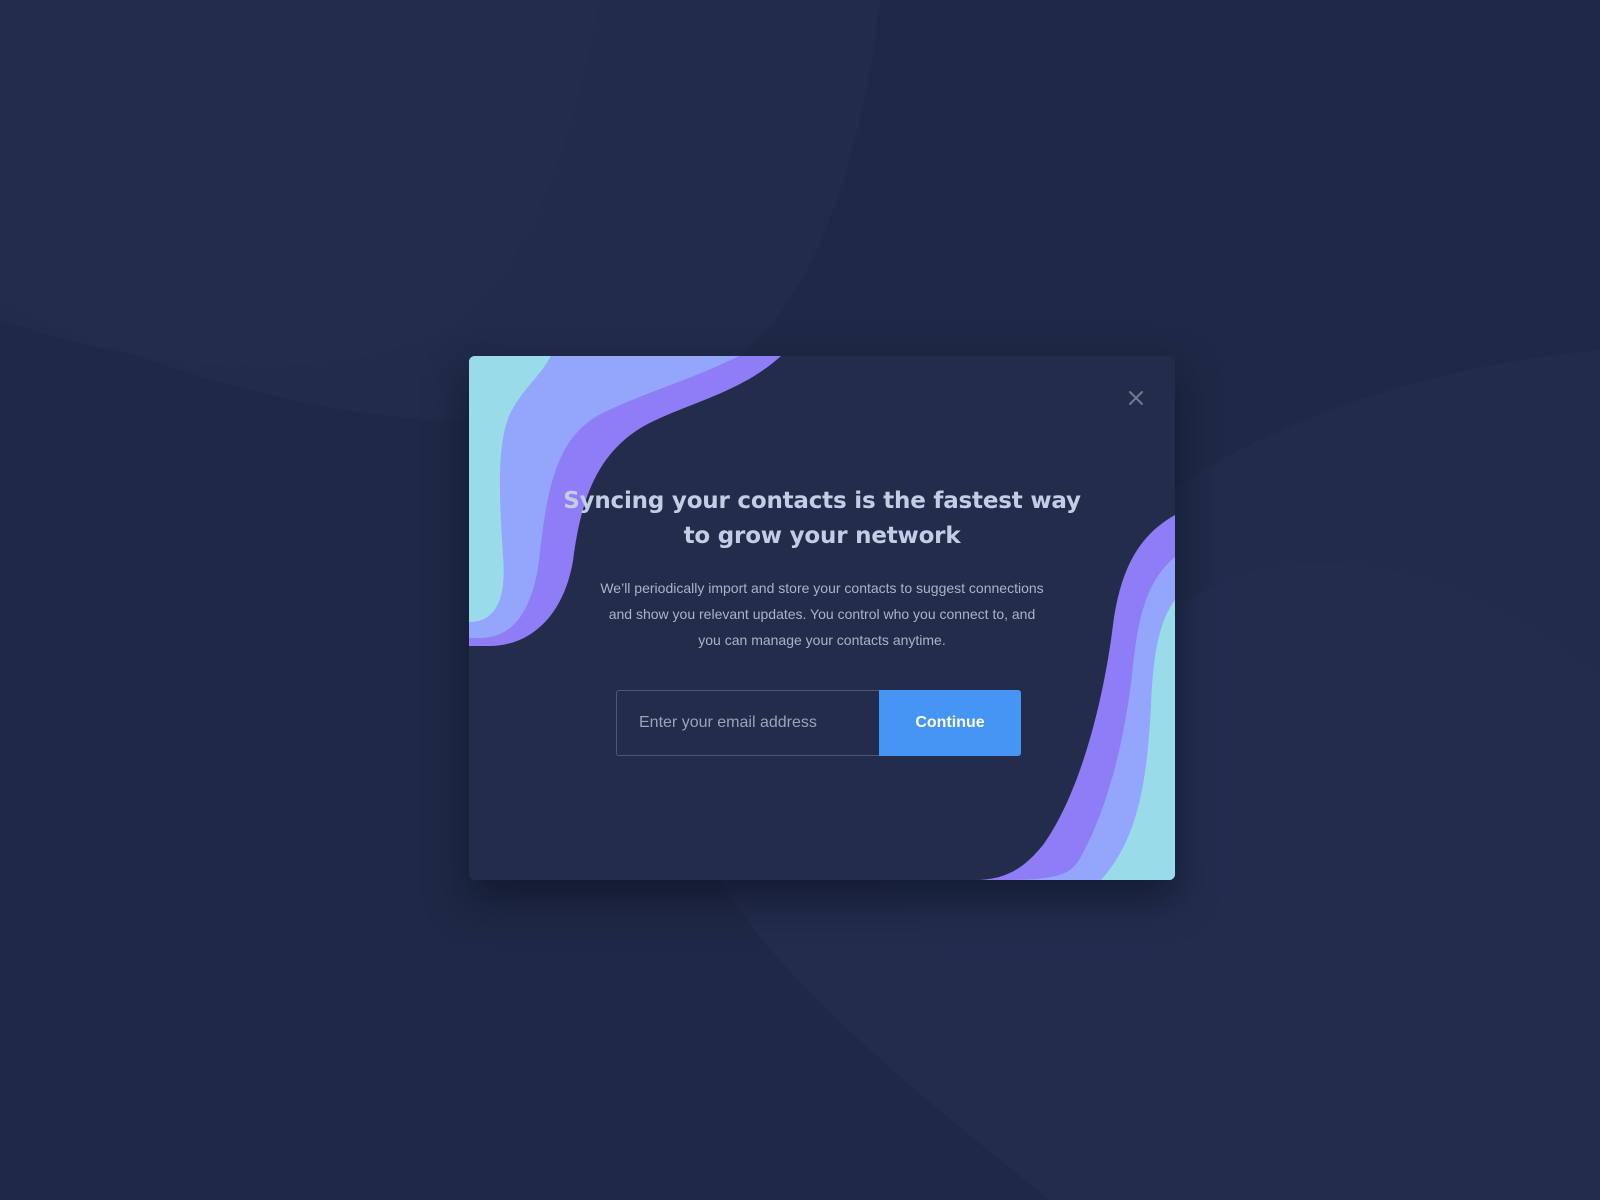  I want to click on email-form: Continue, so click(818, 723).